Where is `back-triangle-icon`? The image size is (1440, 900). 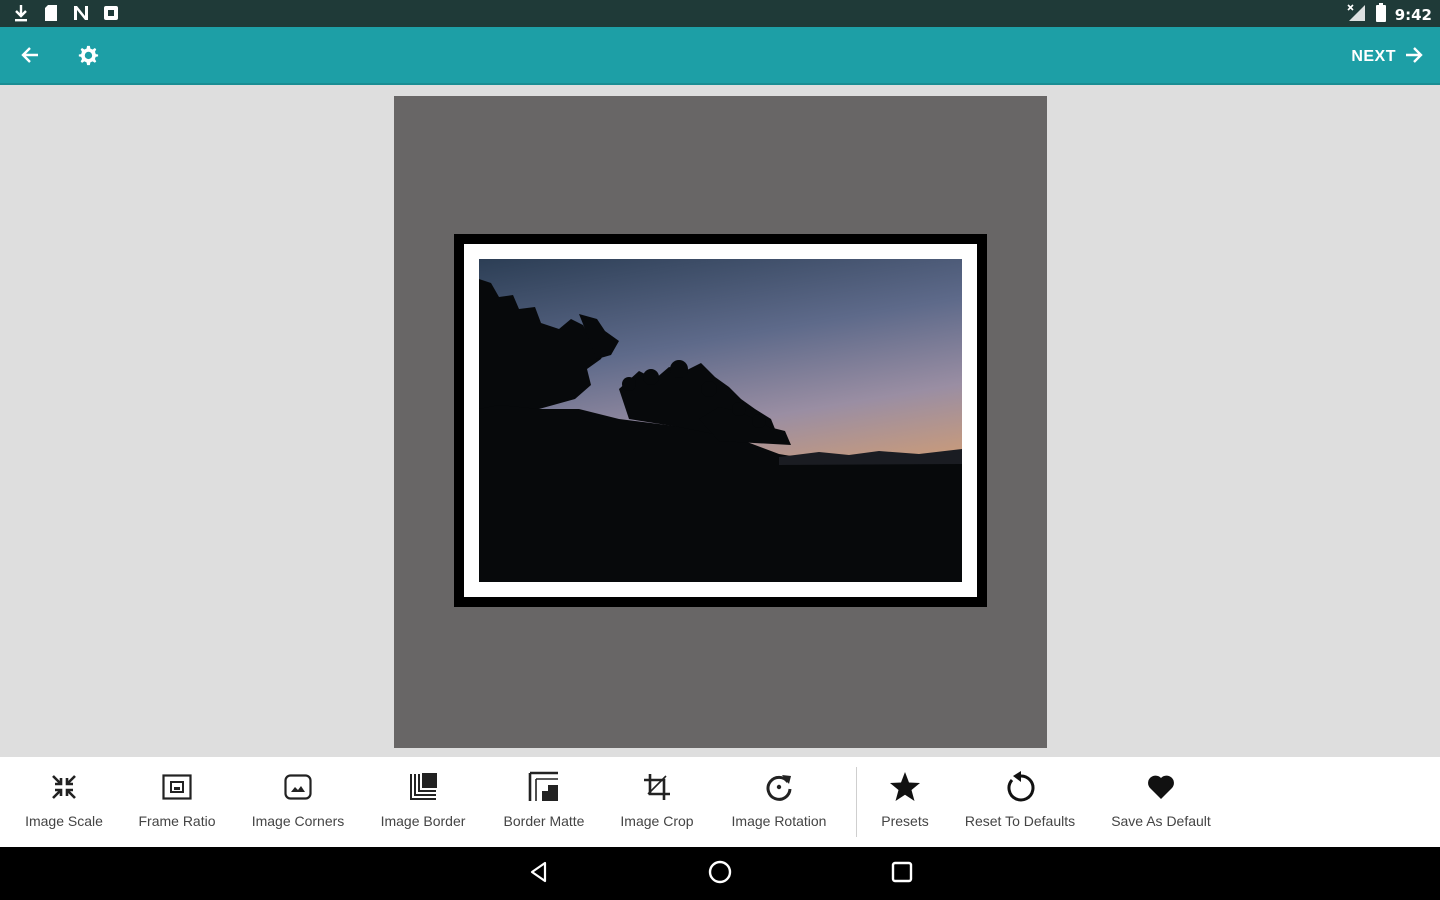
back-triangle-icon is located at coordinates (539, 874).